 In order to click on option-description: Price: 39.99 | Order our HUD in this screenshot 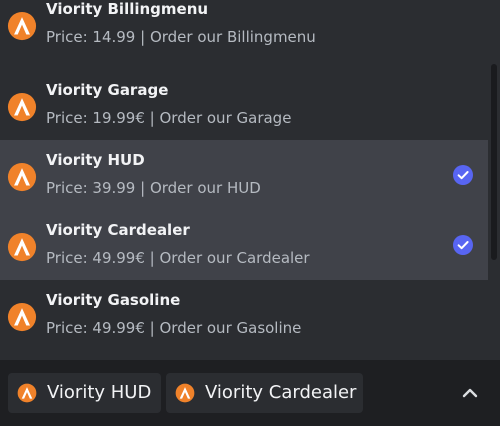, I will do `click(153, 188)`.